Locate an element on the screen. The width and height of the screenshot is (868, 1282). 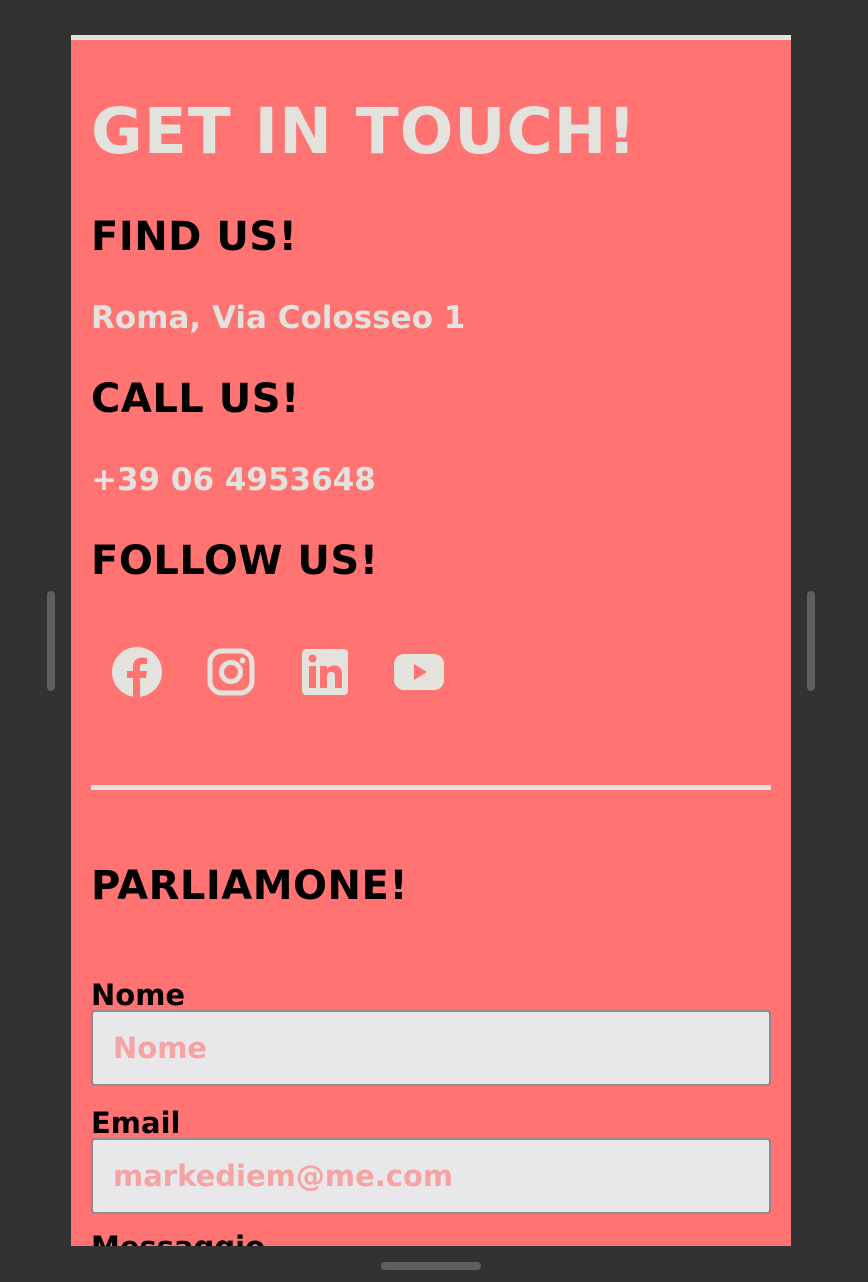
follow-us-heading: FOLLOW US! is located at coordinates (235, 561).